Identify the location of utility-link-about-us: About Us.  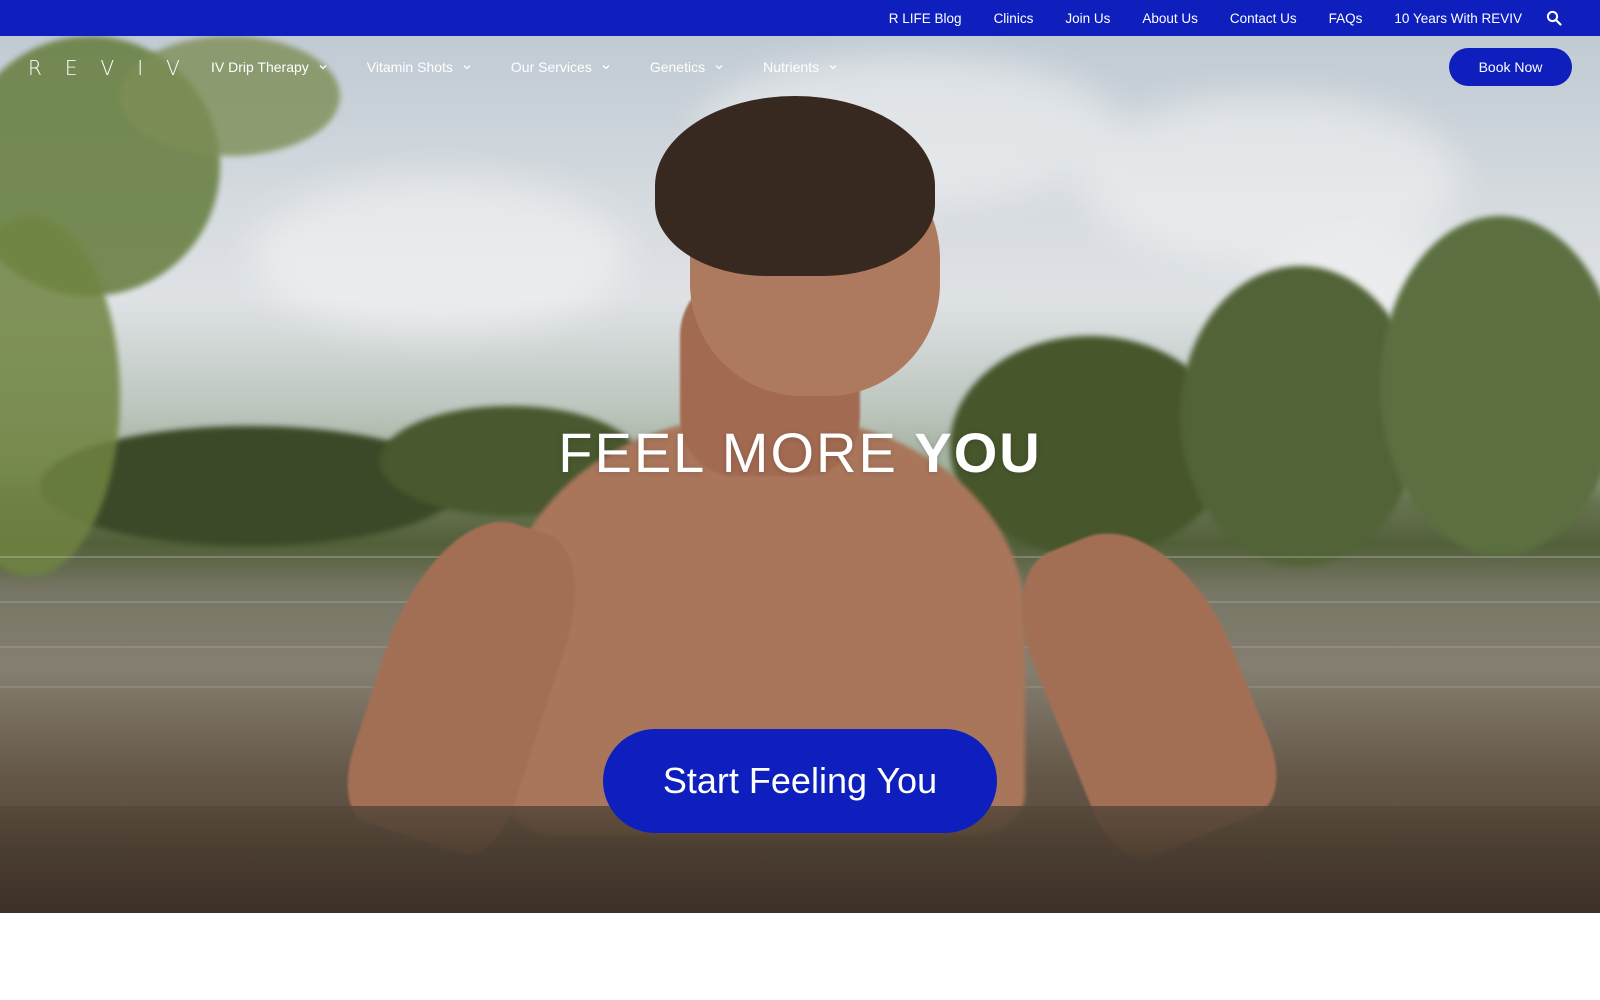
(1170, 18).